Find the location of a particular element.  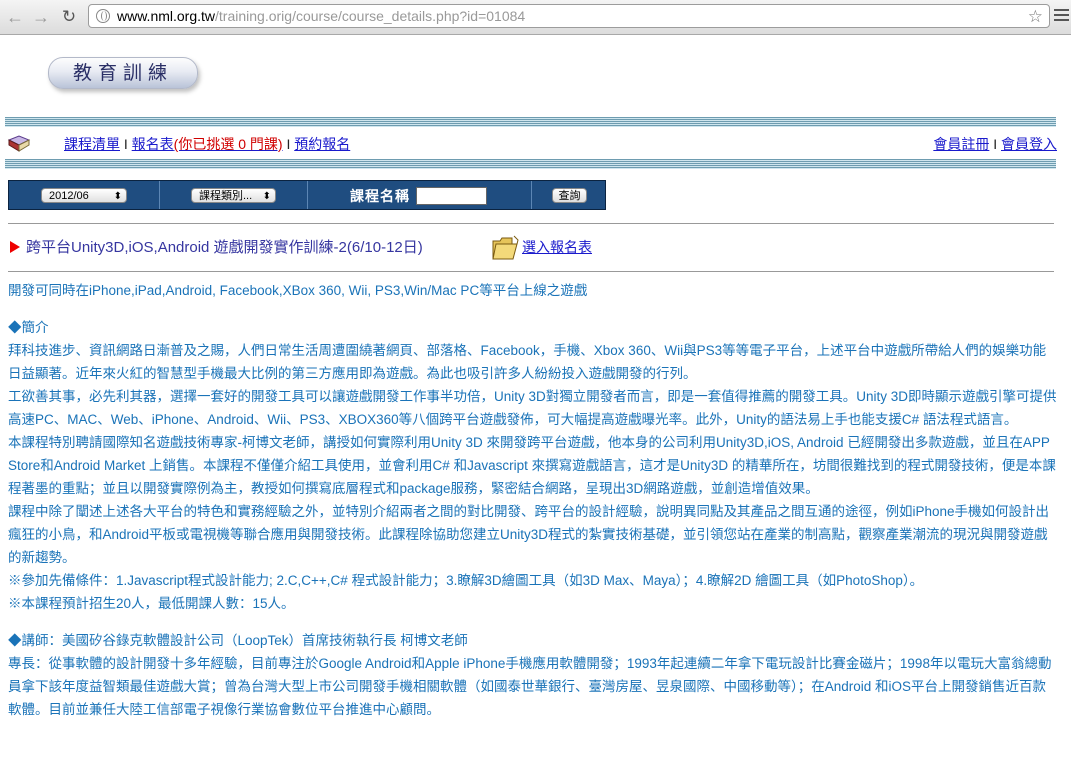

back-arrow-icon: ← is located at coordinates (15, 17).